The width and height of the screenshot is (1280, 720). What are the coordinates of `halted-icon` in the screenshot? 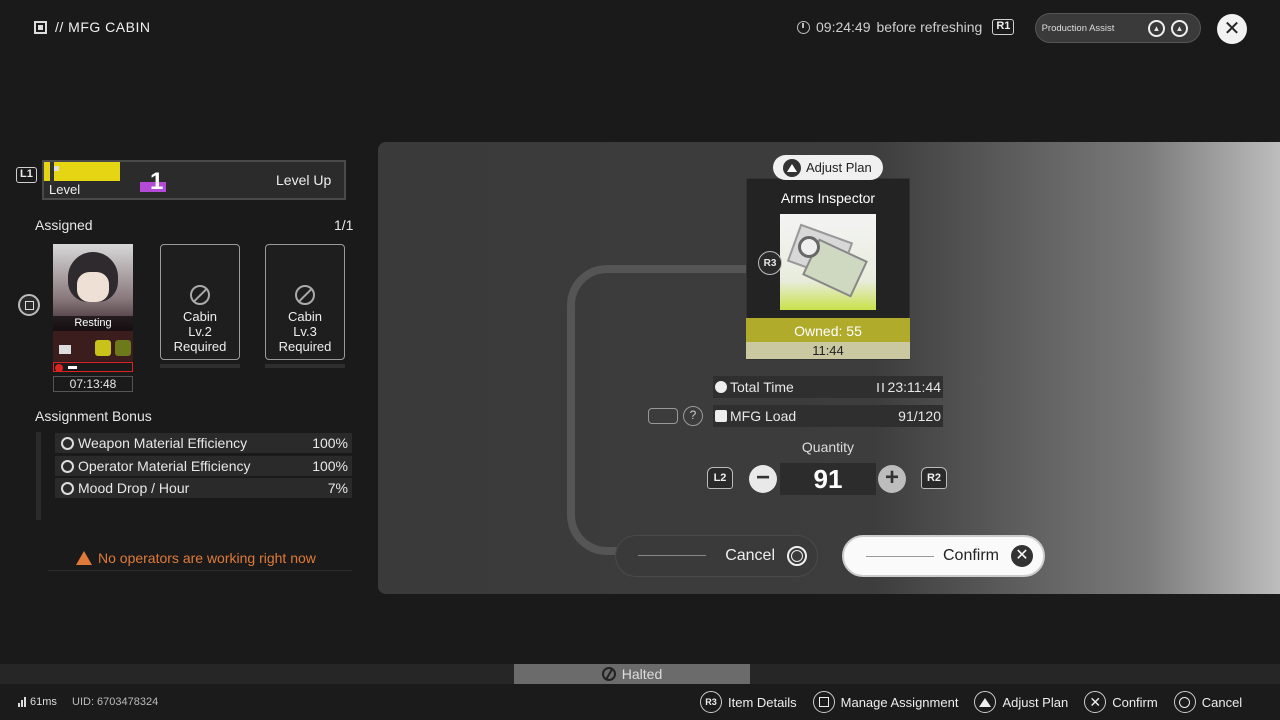 It's located at (608, 674).